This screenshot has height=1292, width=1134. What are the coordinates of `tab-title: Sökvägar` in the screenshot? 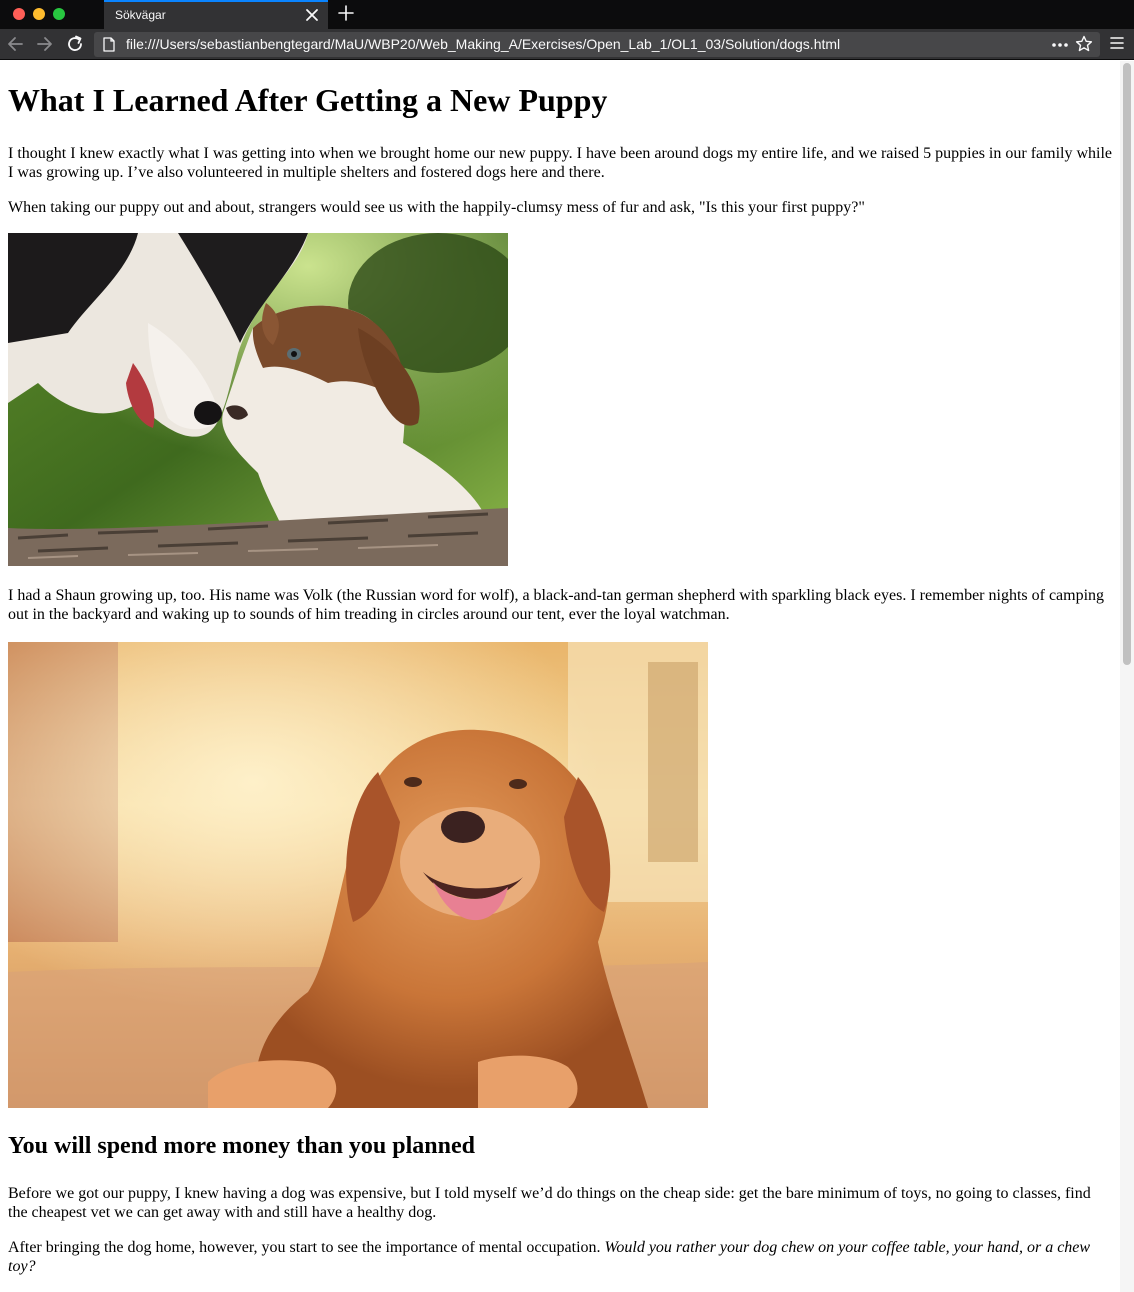 It's located at (140, 15).